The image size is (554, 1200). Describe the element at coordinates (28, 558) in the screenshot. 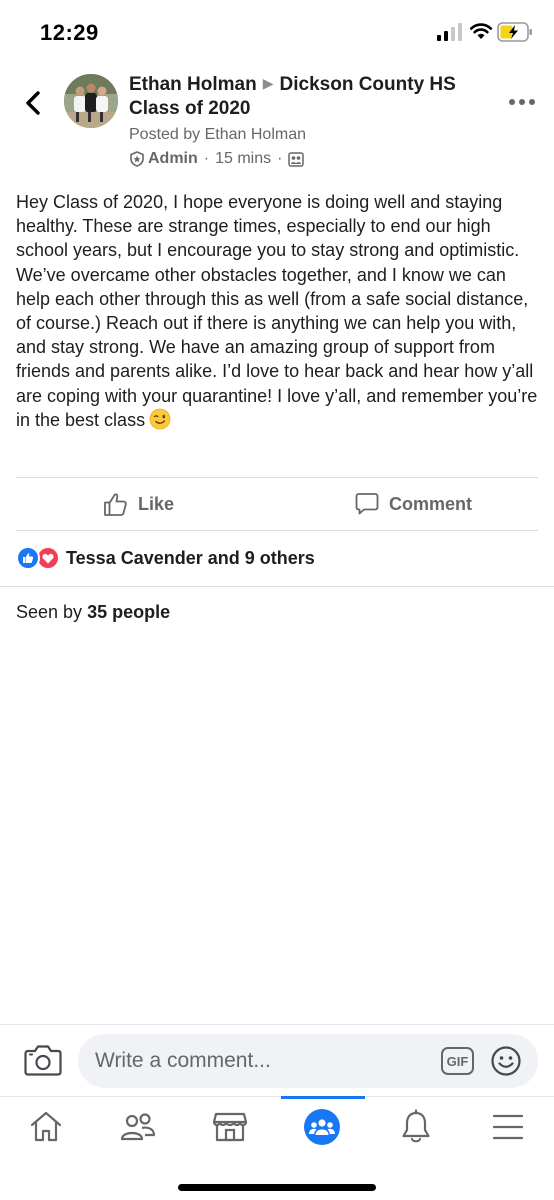

I see `like-reaction-icon` at that location.